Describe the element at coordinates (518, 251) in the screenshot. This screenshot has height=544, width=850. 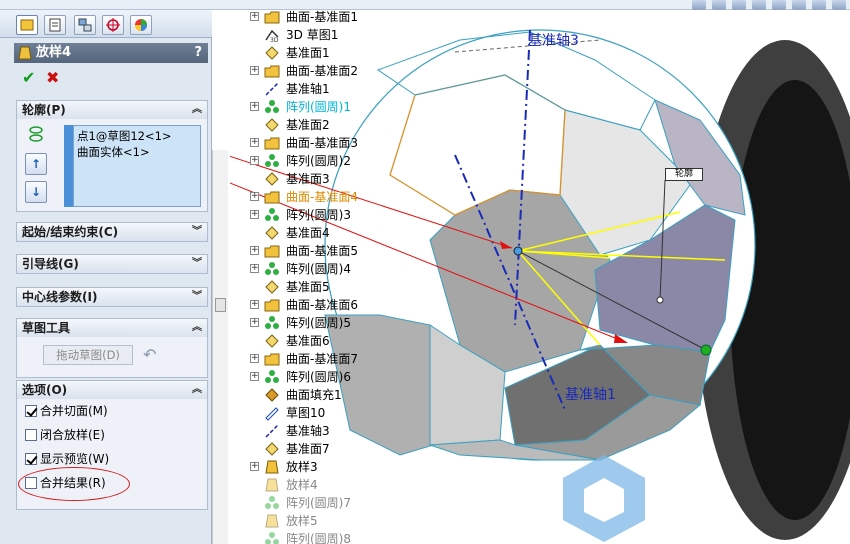
I see `point-profile-handle` at that location.